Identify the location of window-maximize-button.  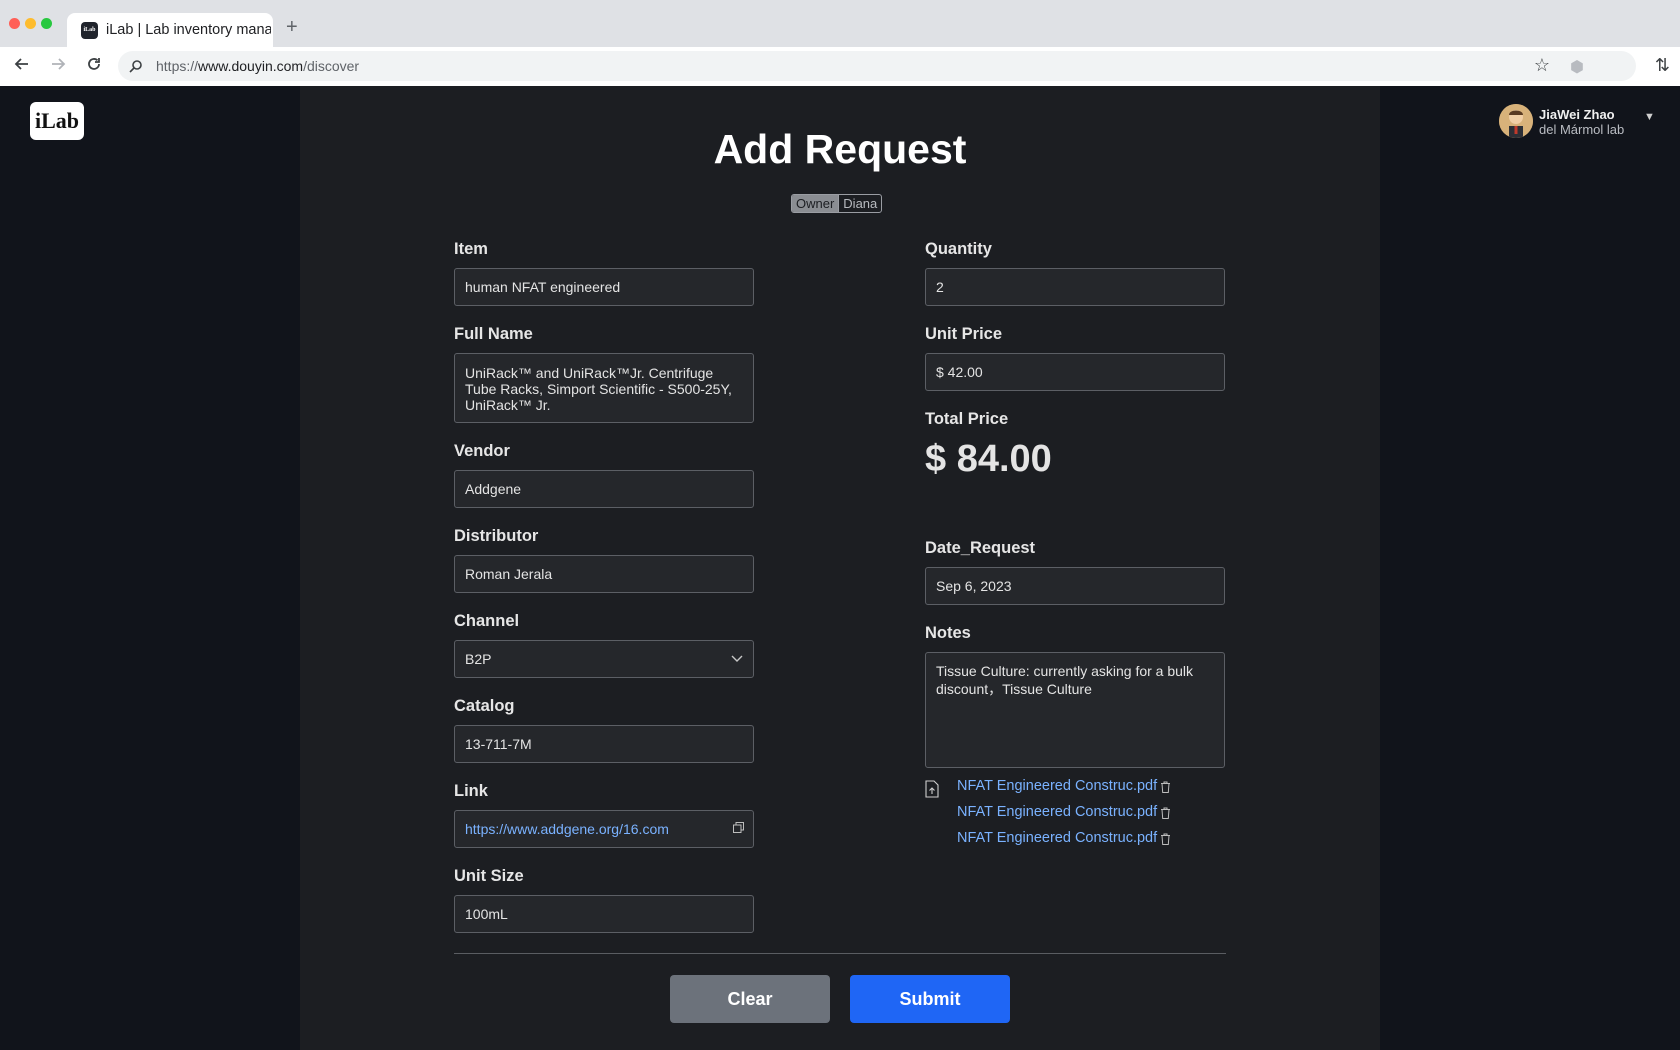
(46, 23).